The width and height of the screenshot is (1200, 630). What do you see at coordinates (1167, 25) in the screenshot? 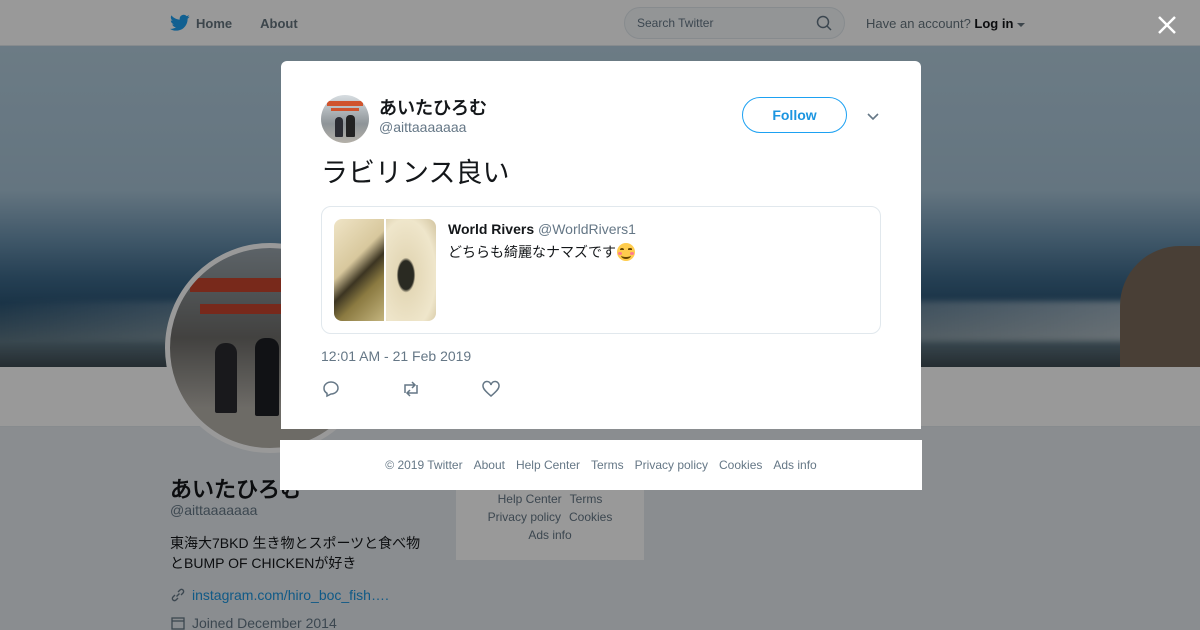
I see `close-icon` at bounding box center [1167, 25].